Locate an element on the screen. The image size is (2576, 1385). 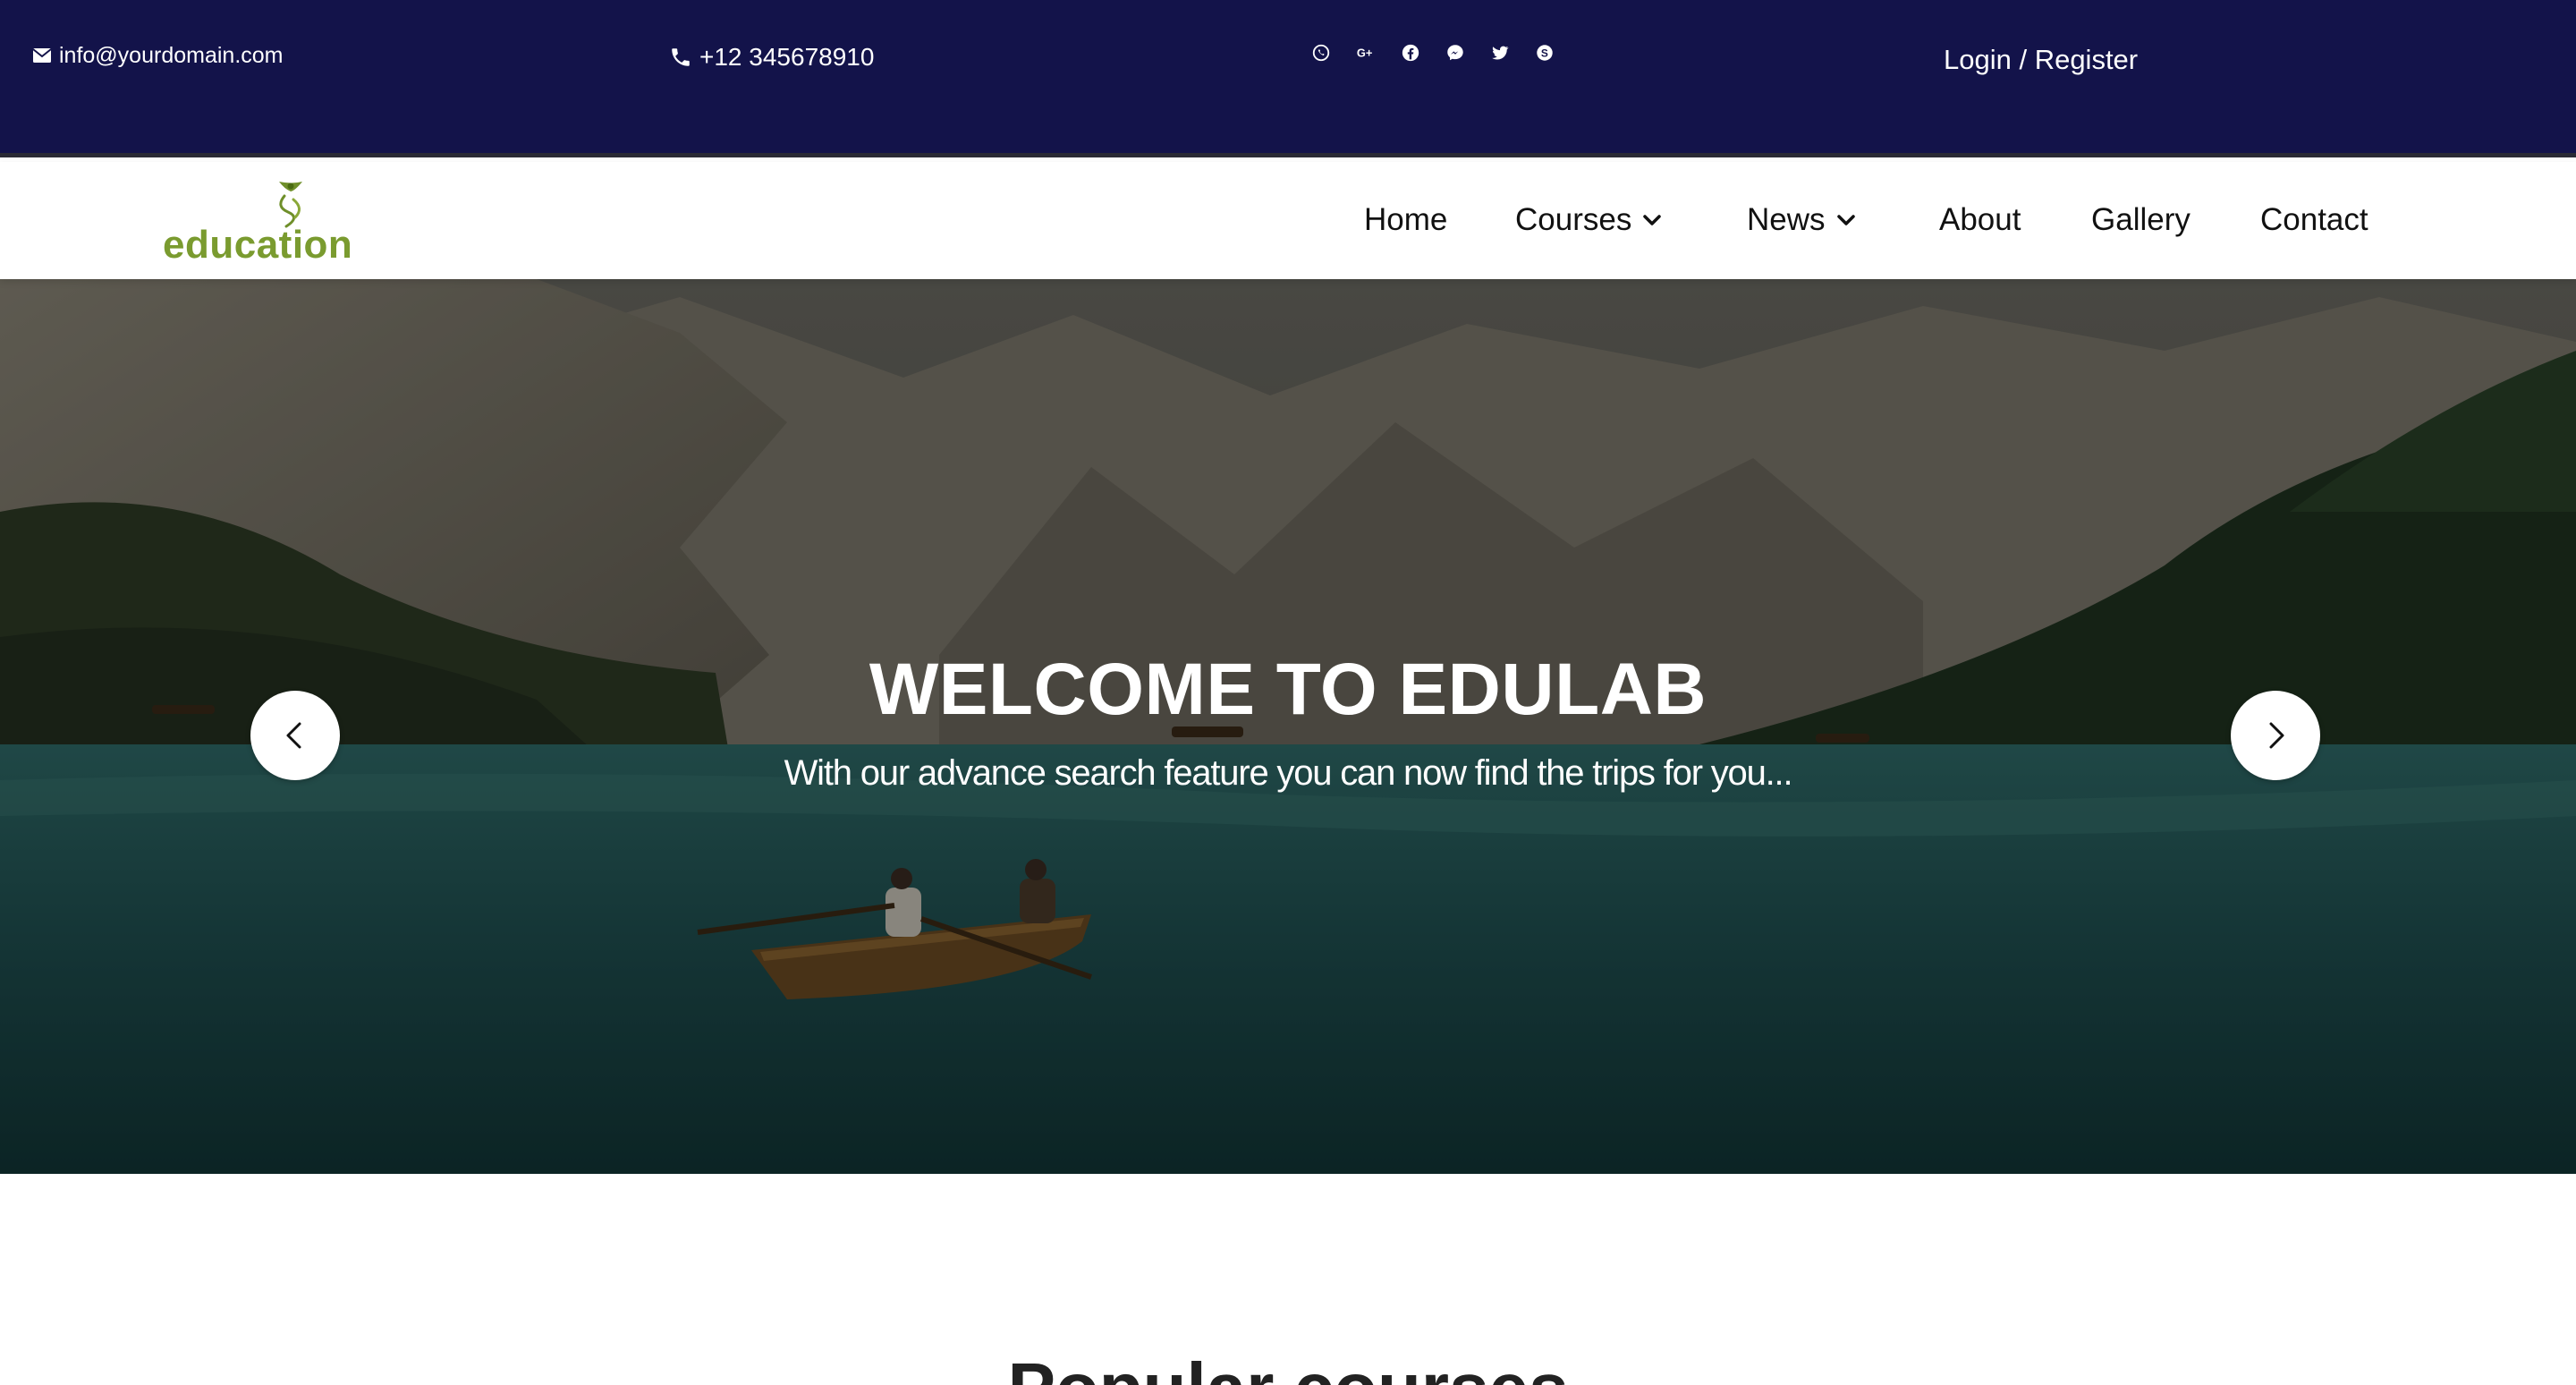
login-register-link: Login / Register is located at coordinates (2041, 60).